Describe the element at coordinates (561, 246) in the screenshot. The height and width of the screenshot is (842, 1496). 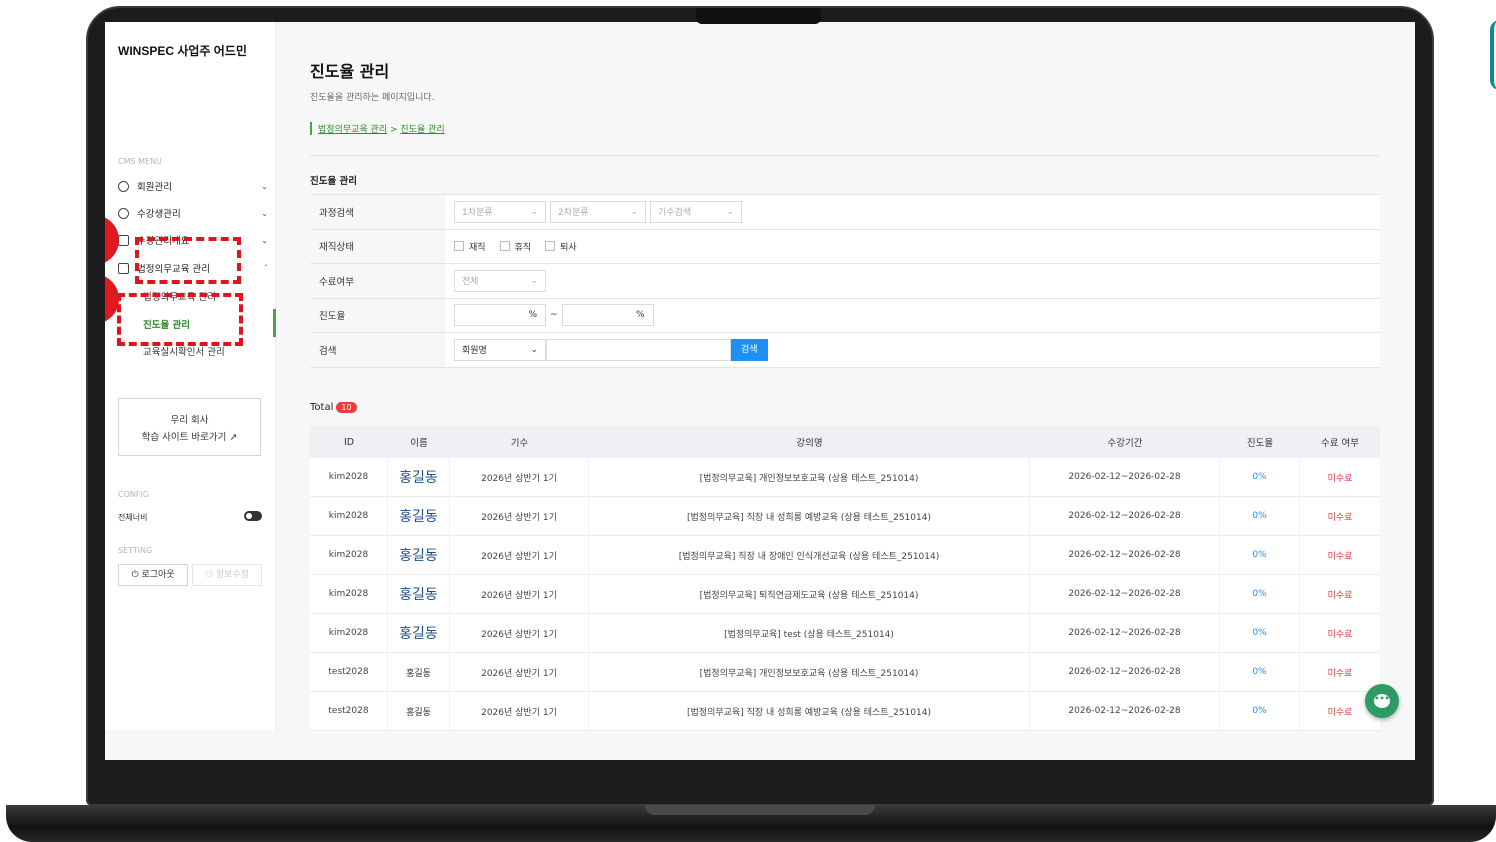
I see `resigned-checkbox: 퇴사` at that location.